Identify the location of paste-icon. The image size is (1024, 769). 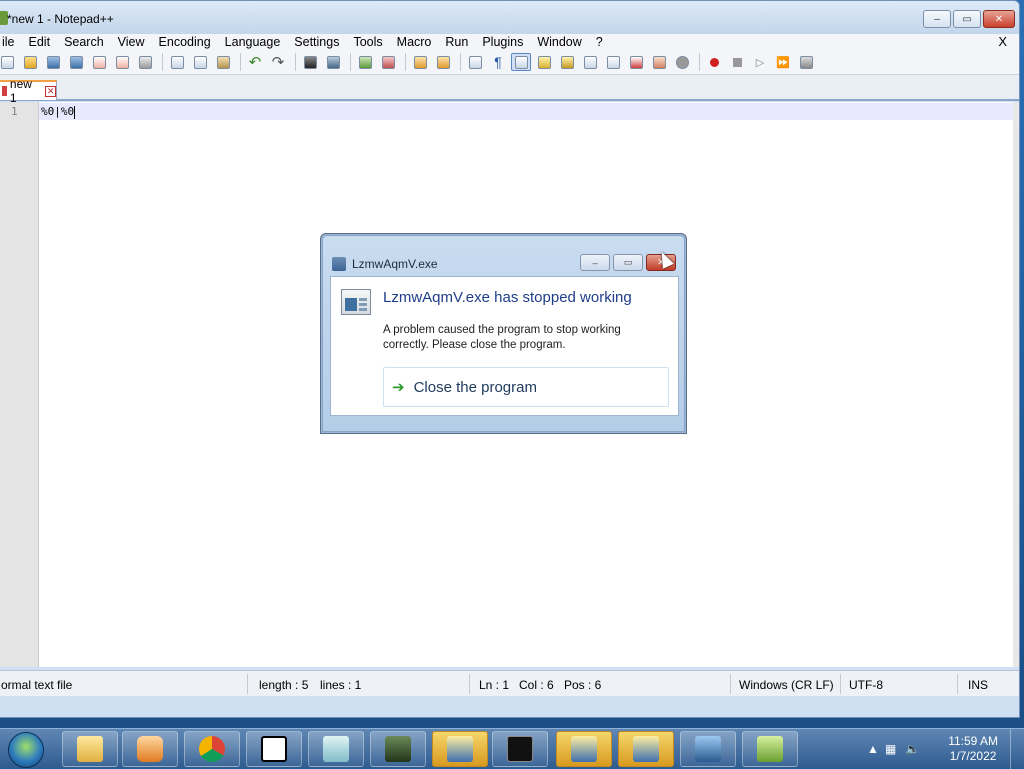
(223, 62).